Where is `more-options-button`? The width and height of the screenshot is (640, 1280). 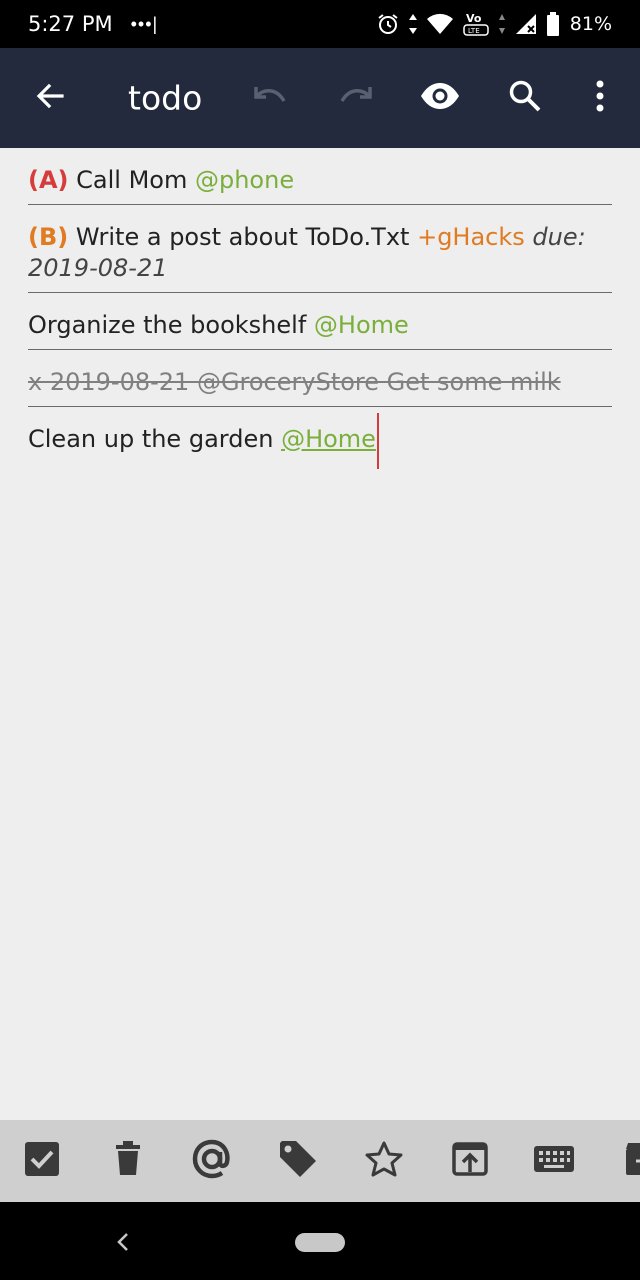 more-options-button is located at coordinates (600, 98).